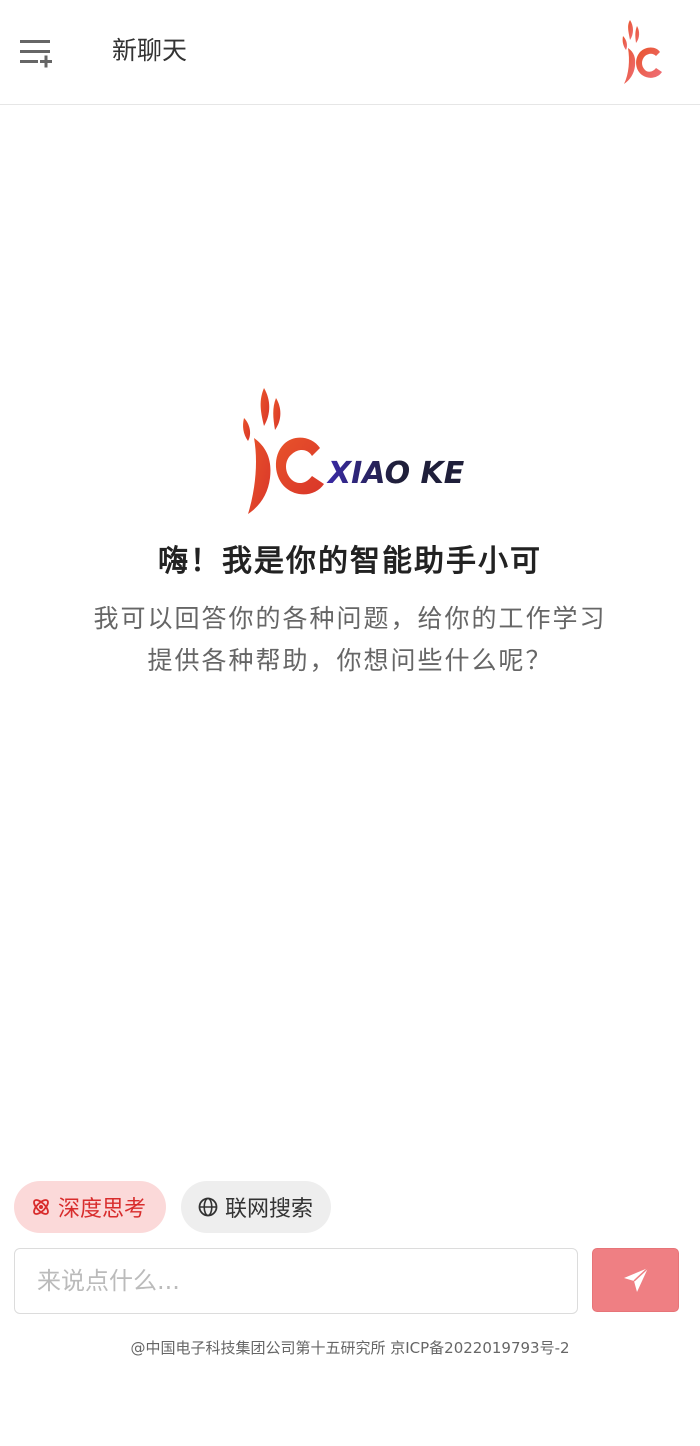 This screenshot has width=700, height=1446. What do you see at coordinates (643, 53) in the screenshot?
I see `xiaoke-logo-icon` at bounding box center [643, 53].